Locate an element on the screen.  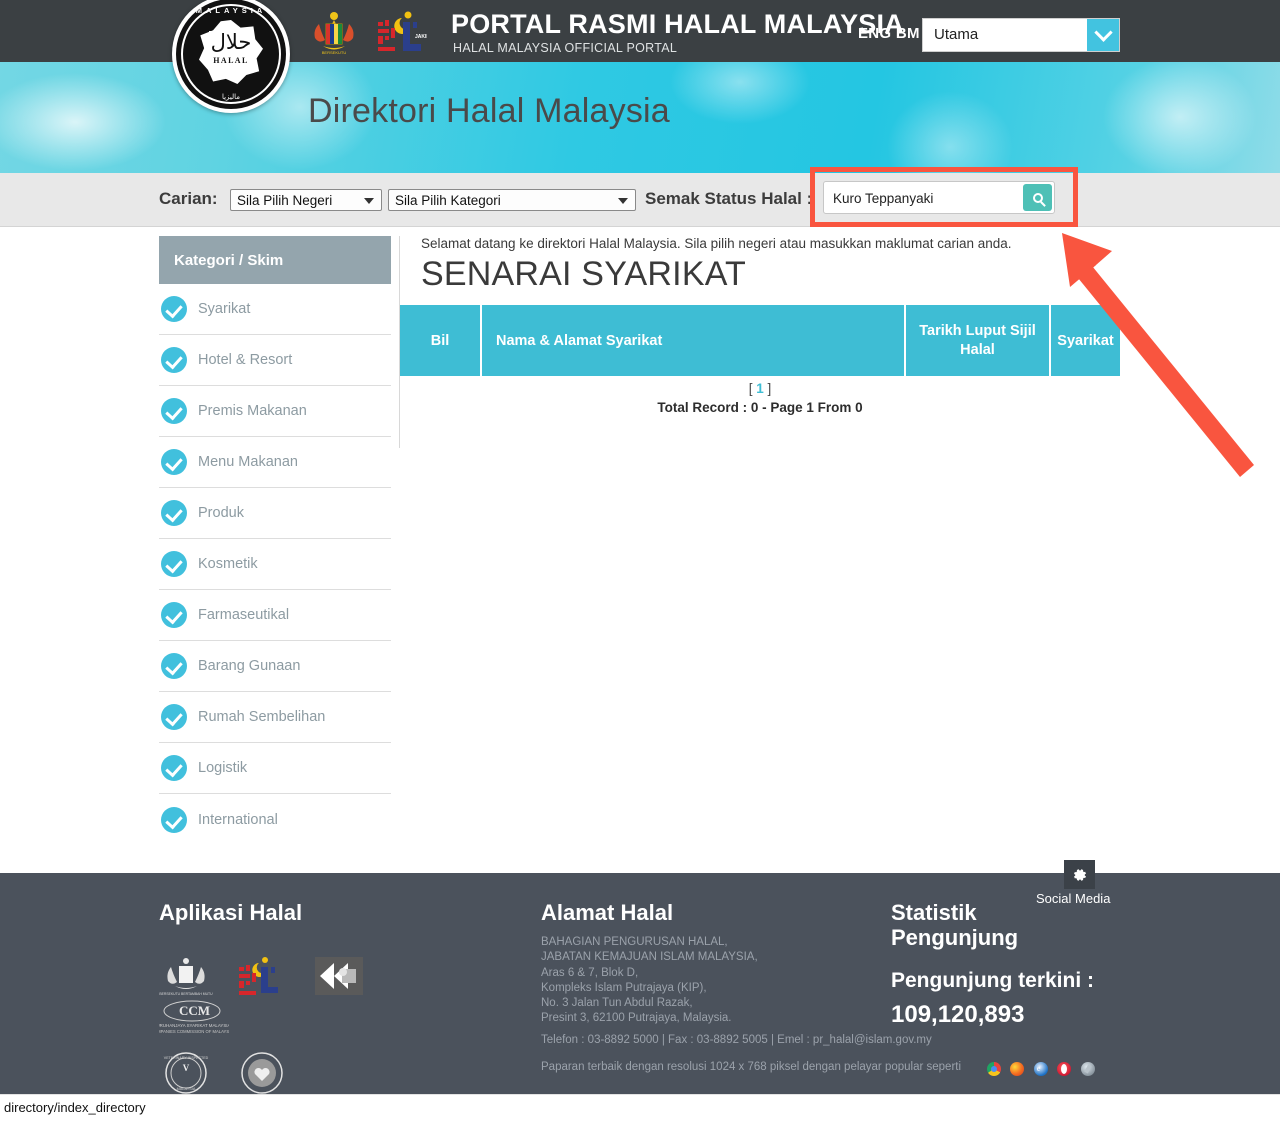
sidebar-item-syarikat: Syarikat is located at coordinates (275, 309).